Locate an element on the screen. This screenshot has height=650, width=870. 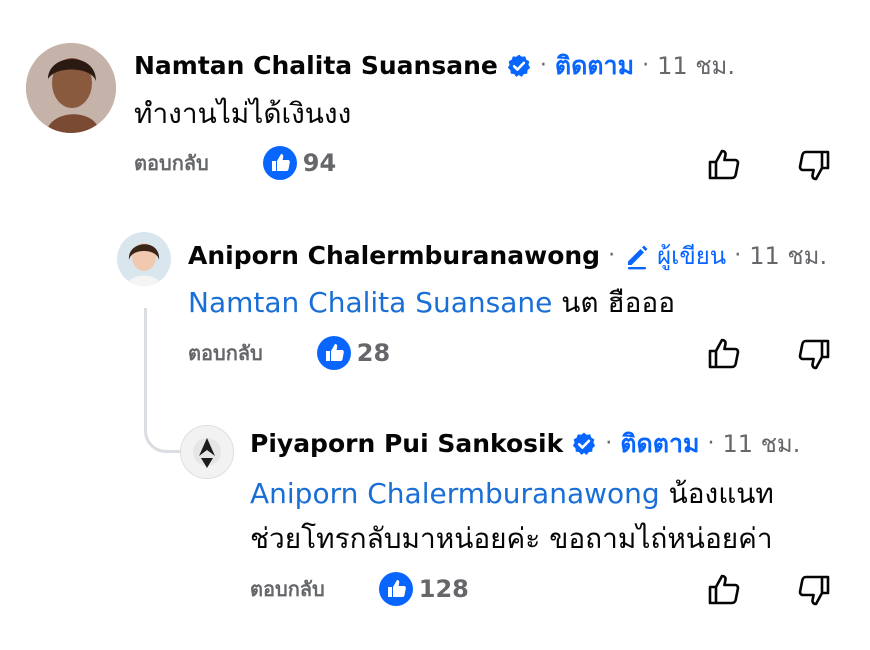
comment-actions: ตอบกลับ 28 is located at coordinates (289, 353).